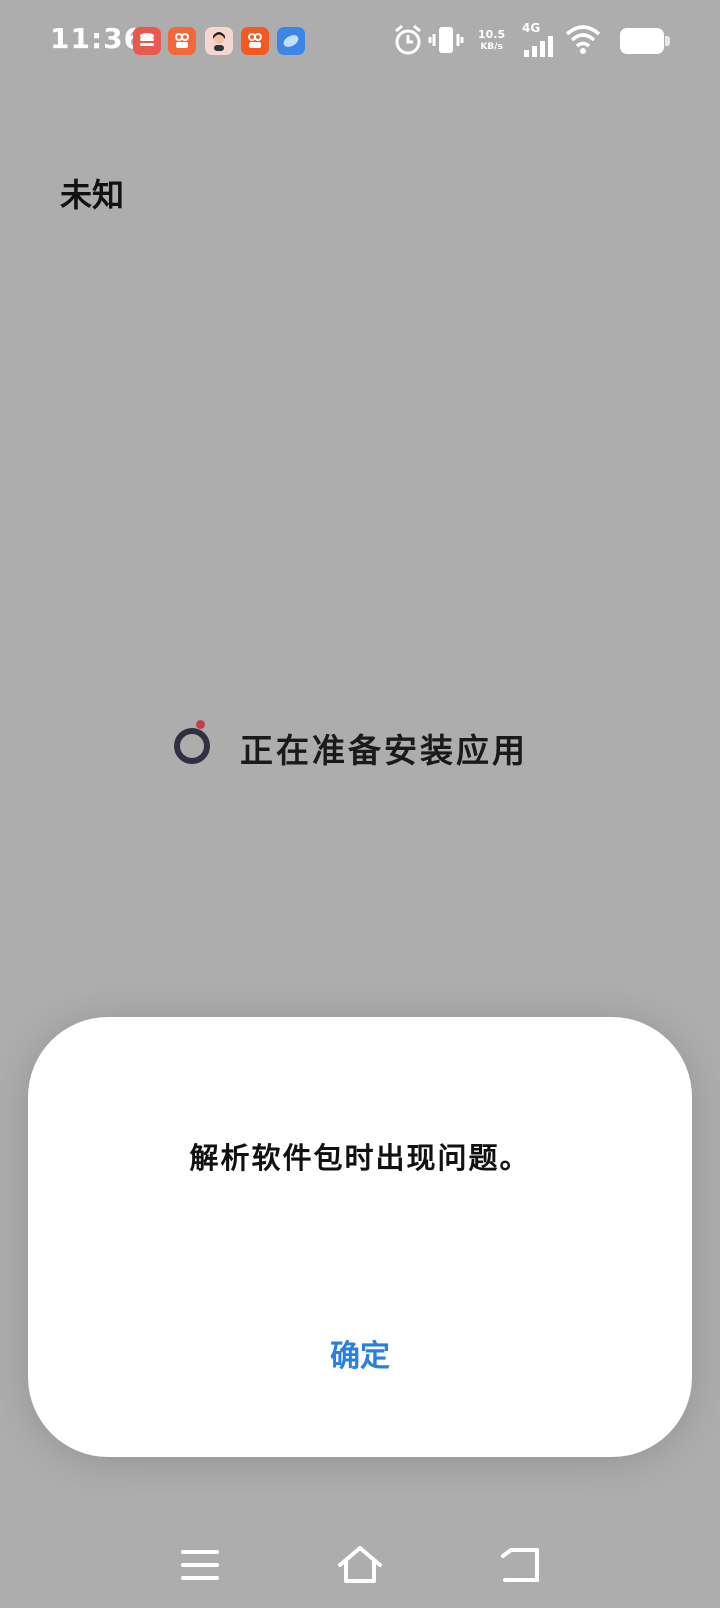 The width and height of the screenshot is (720, 1608). What do you see at coordinates (408, 42) in the screenshot?
I see `alarm-icon` at bounding box center [408, 42].